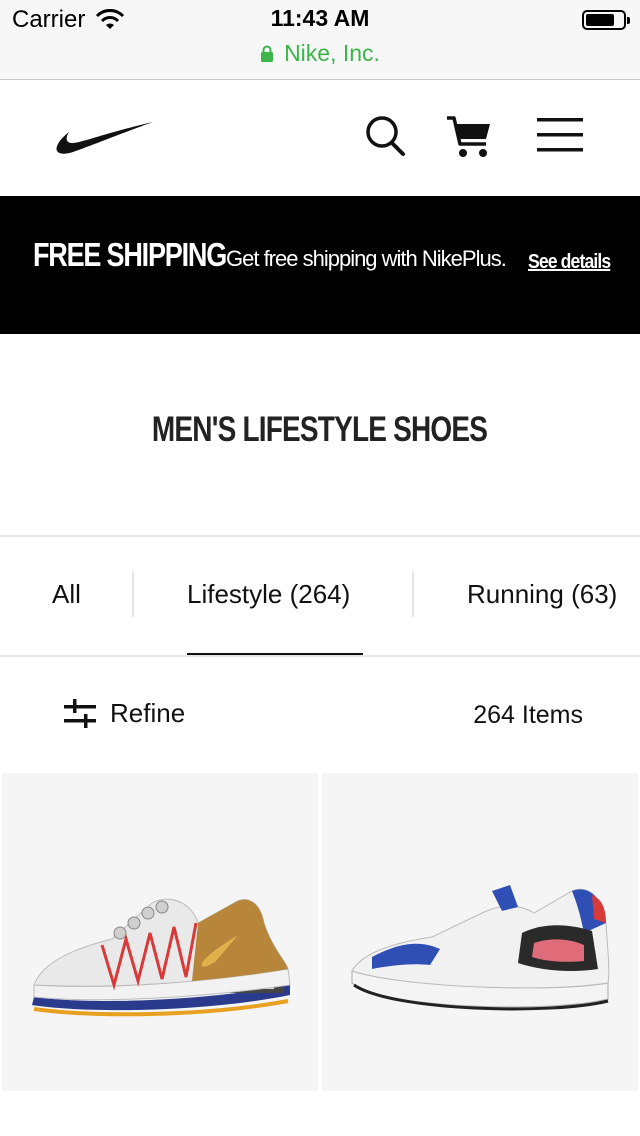 Image resolution: width=640 pixels, height=1136 pixels. What do you see at coordinates (542, 594) in the screenshot?
I see `tab-running: Running (63)` at bounding box center [542, 594].